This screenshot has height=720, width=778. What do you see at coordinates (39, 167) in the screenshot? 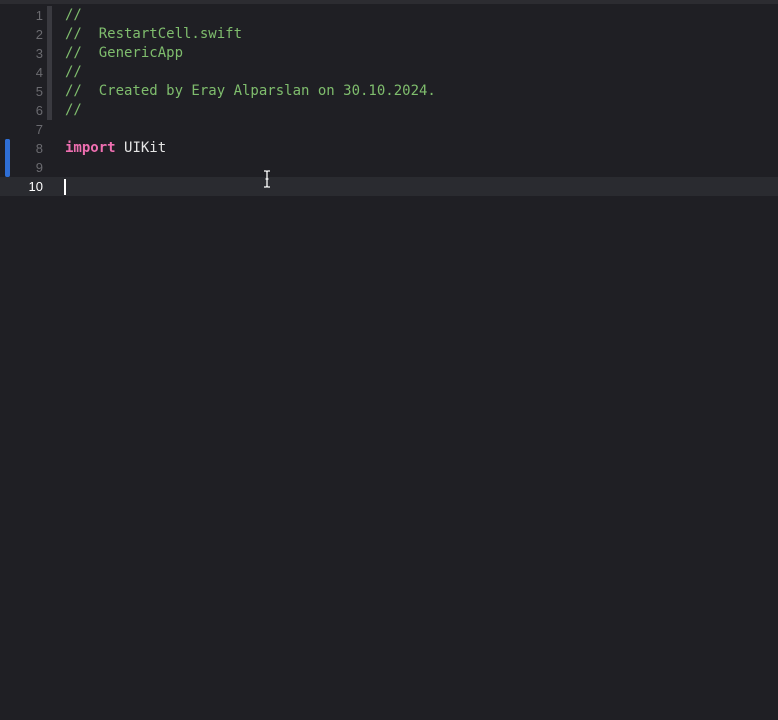
I see `line-number: 9` at bounding box center [39, 167].